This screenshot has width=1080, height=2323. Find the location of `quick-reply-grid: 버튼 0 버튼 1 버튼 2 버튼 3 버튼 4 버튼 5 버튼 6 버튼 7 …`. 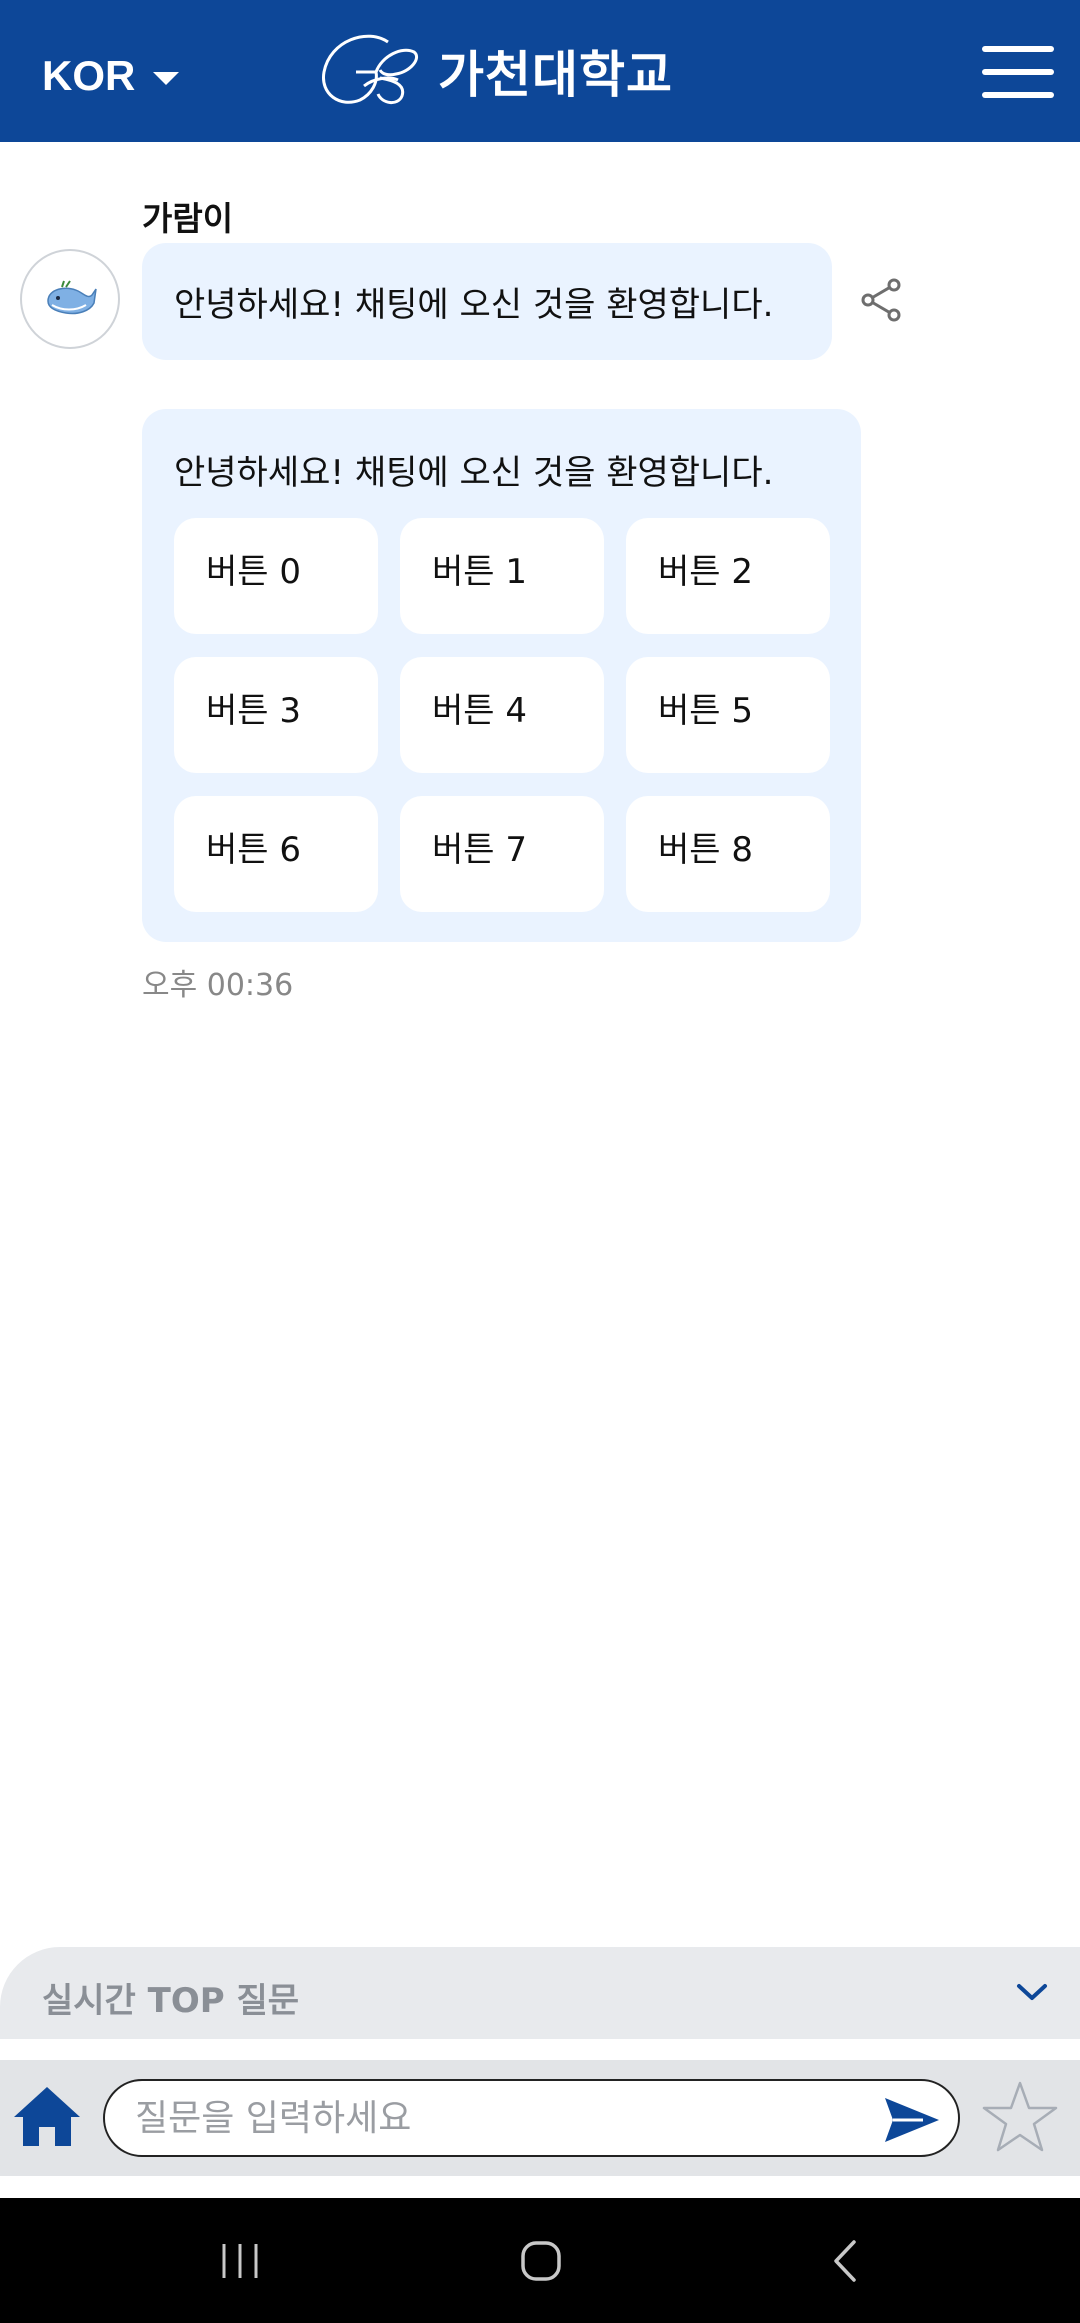

quick-reply-grid: 버튼 0 버튼 1 버튼 2 버튼 3 버튼 4 버튼 5 버튼 6 버튼 7 … is located at coordinates (502, 715).